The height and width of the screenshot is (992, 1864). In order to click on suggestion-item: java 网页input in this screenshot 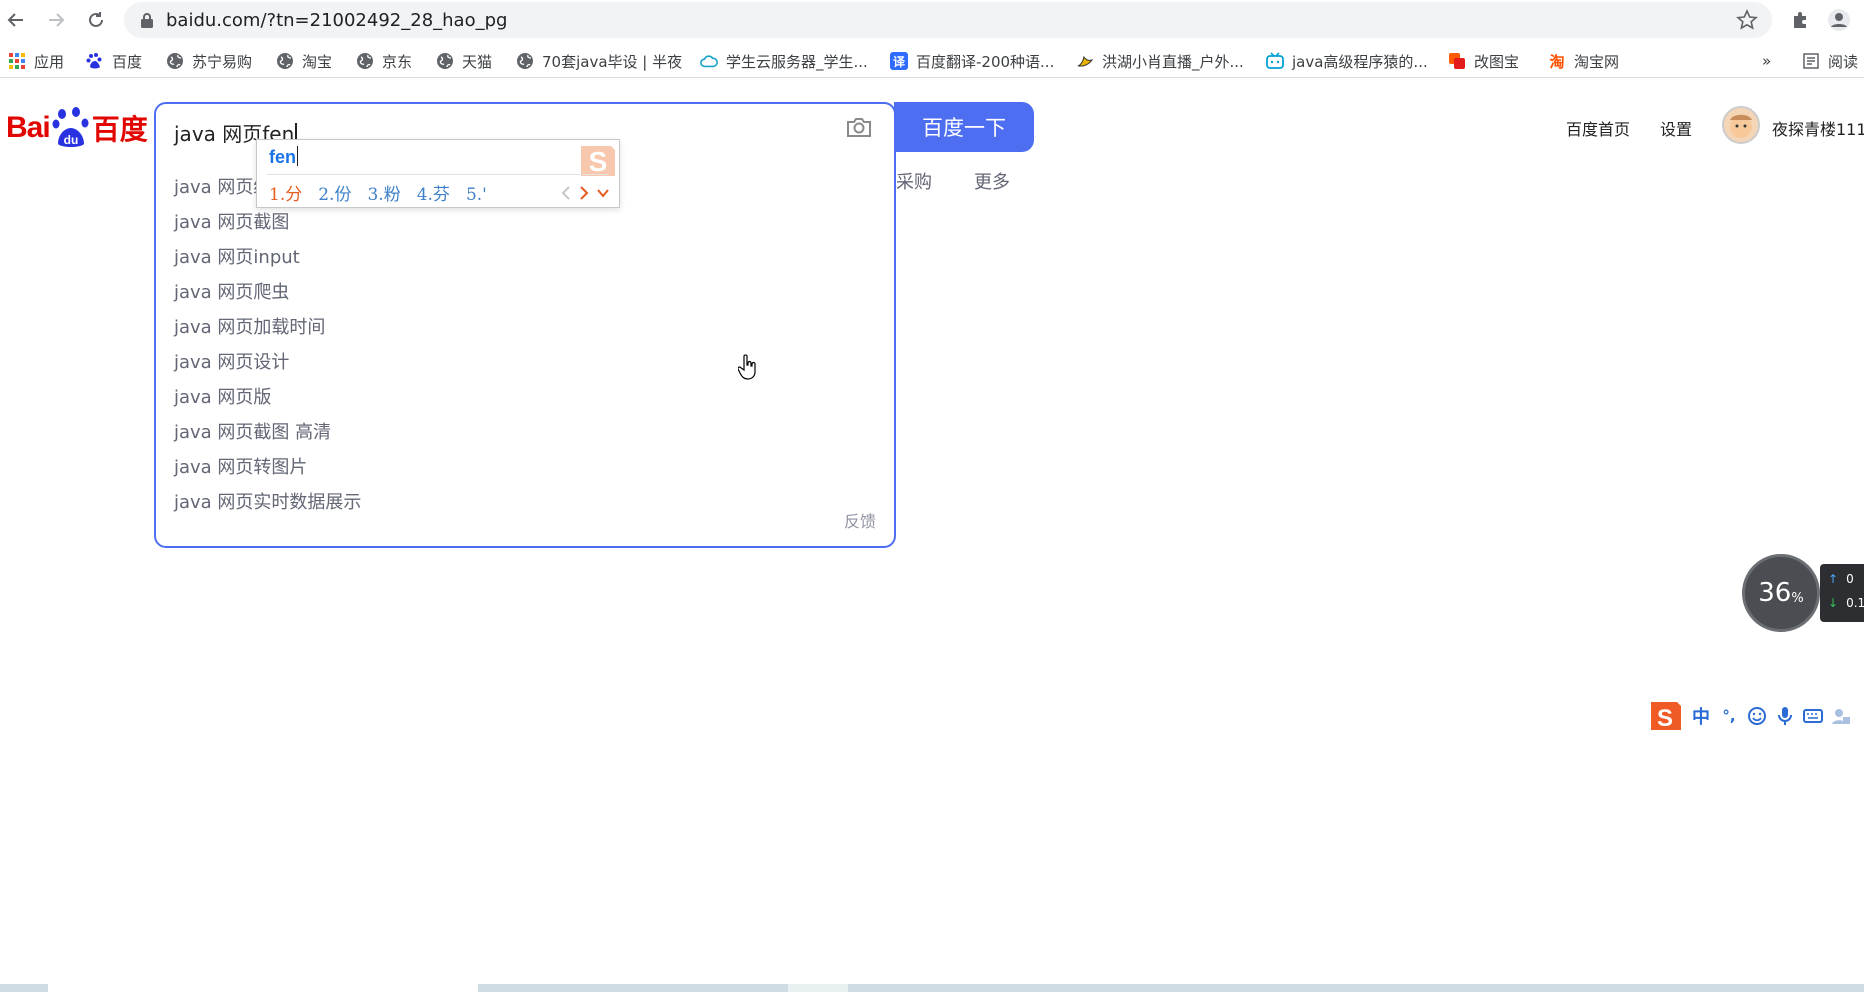, I will do `click(524, 257)`.